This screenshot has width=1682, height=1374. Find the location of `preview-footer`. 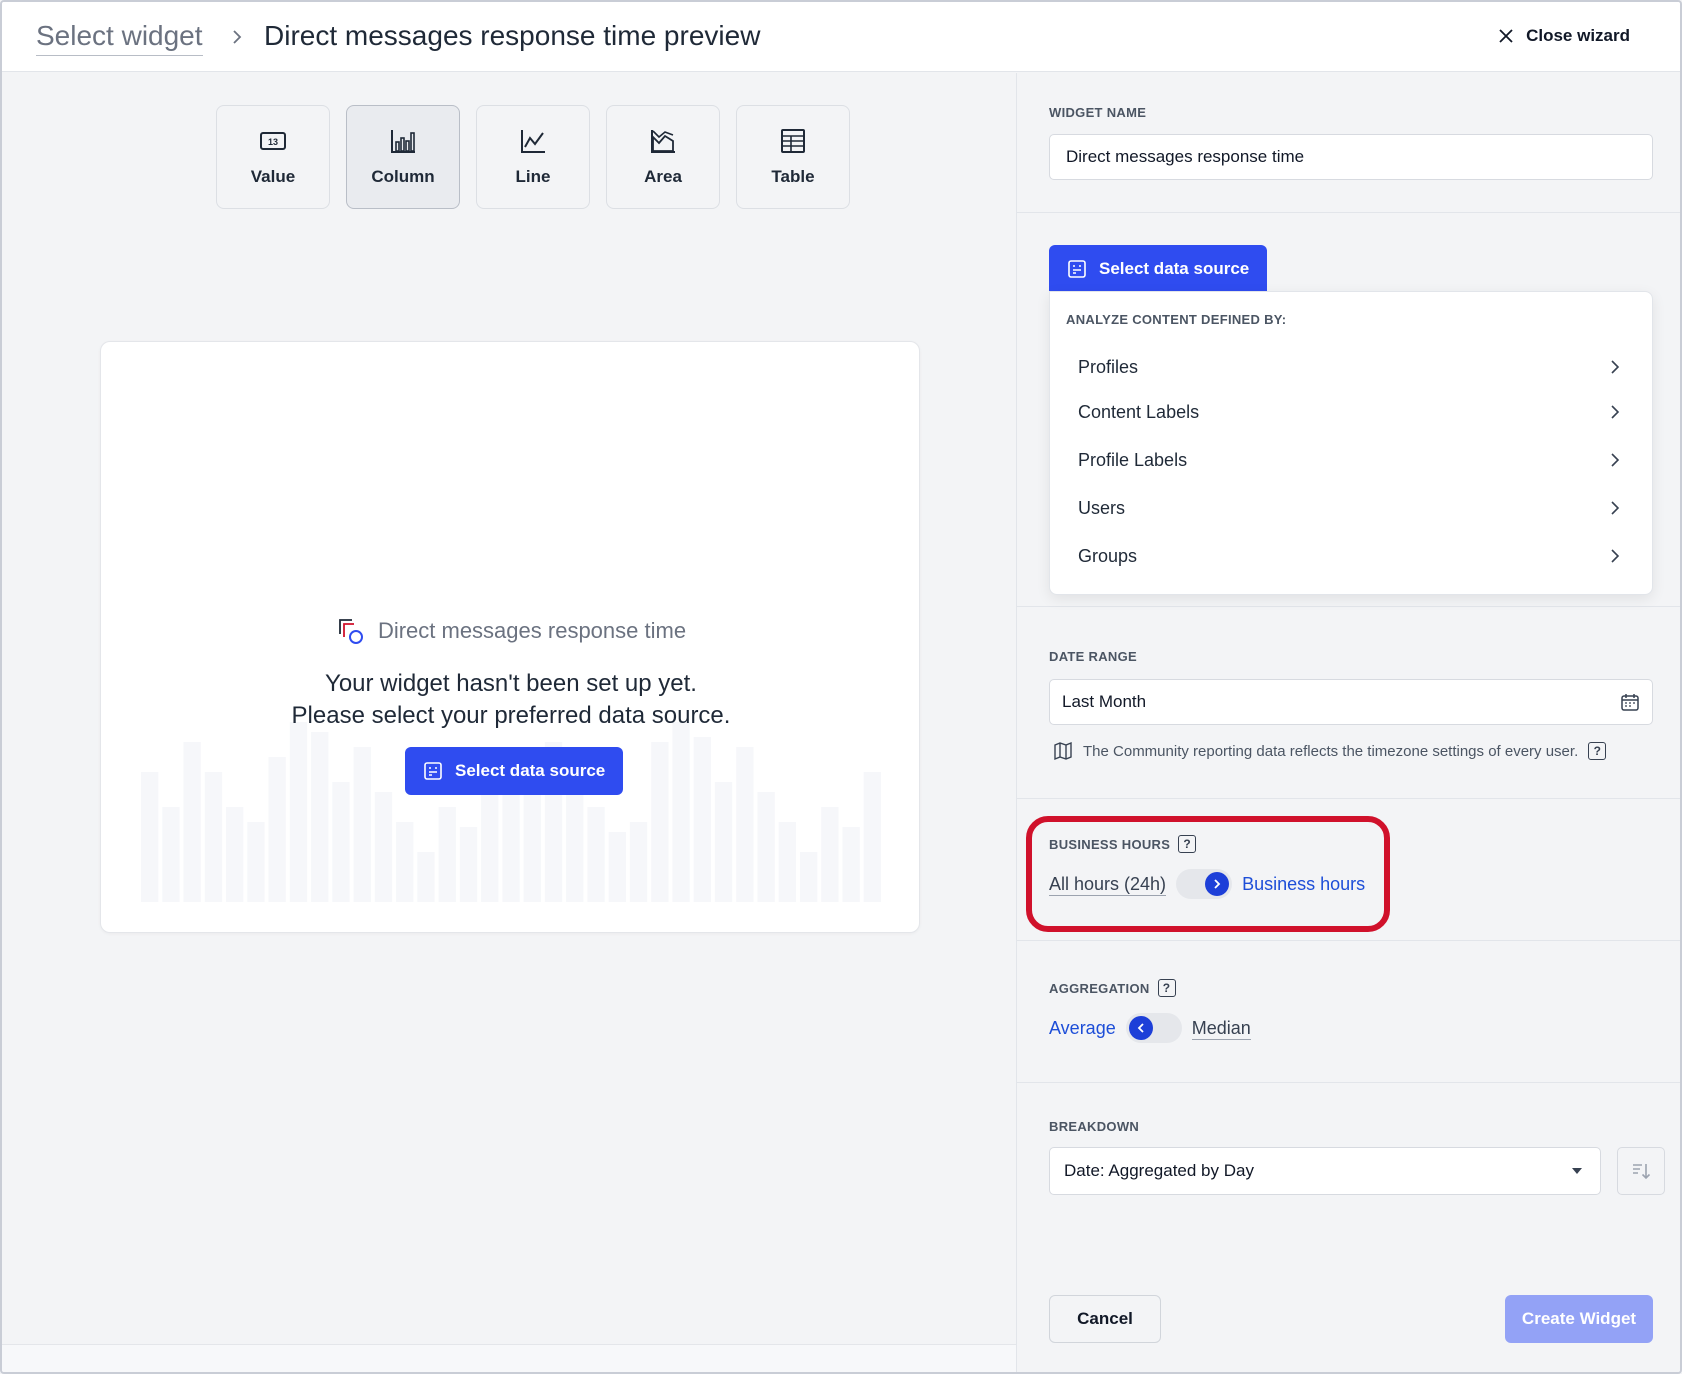

preview-footer is located at coordinates (509, 1358).